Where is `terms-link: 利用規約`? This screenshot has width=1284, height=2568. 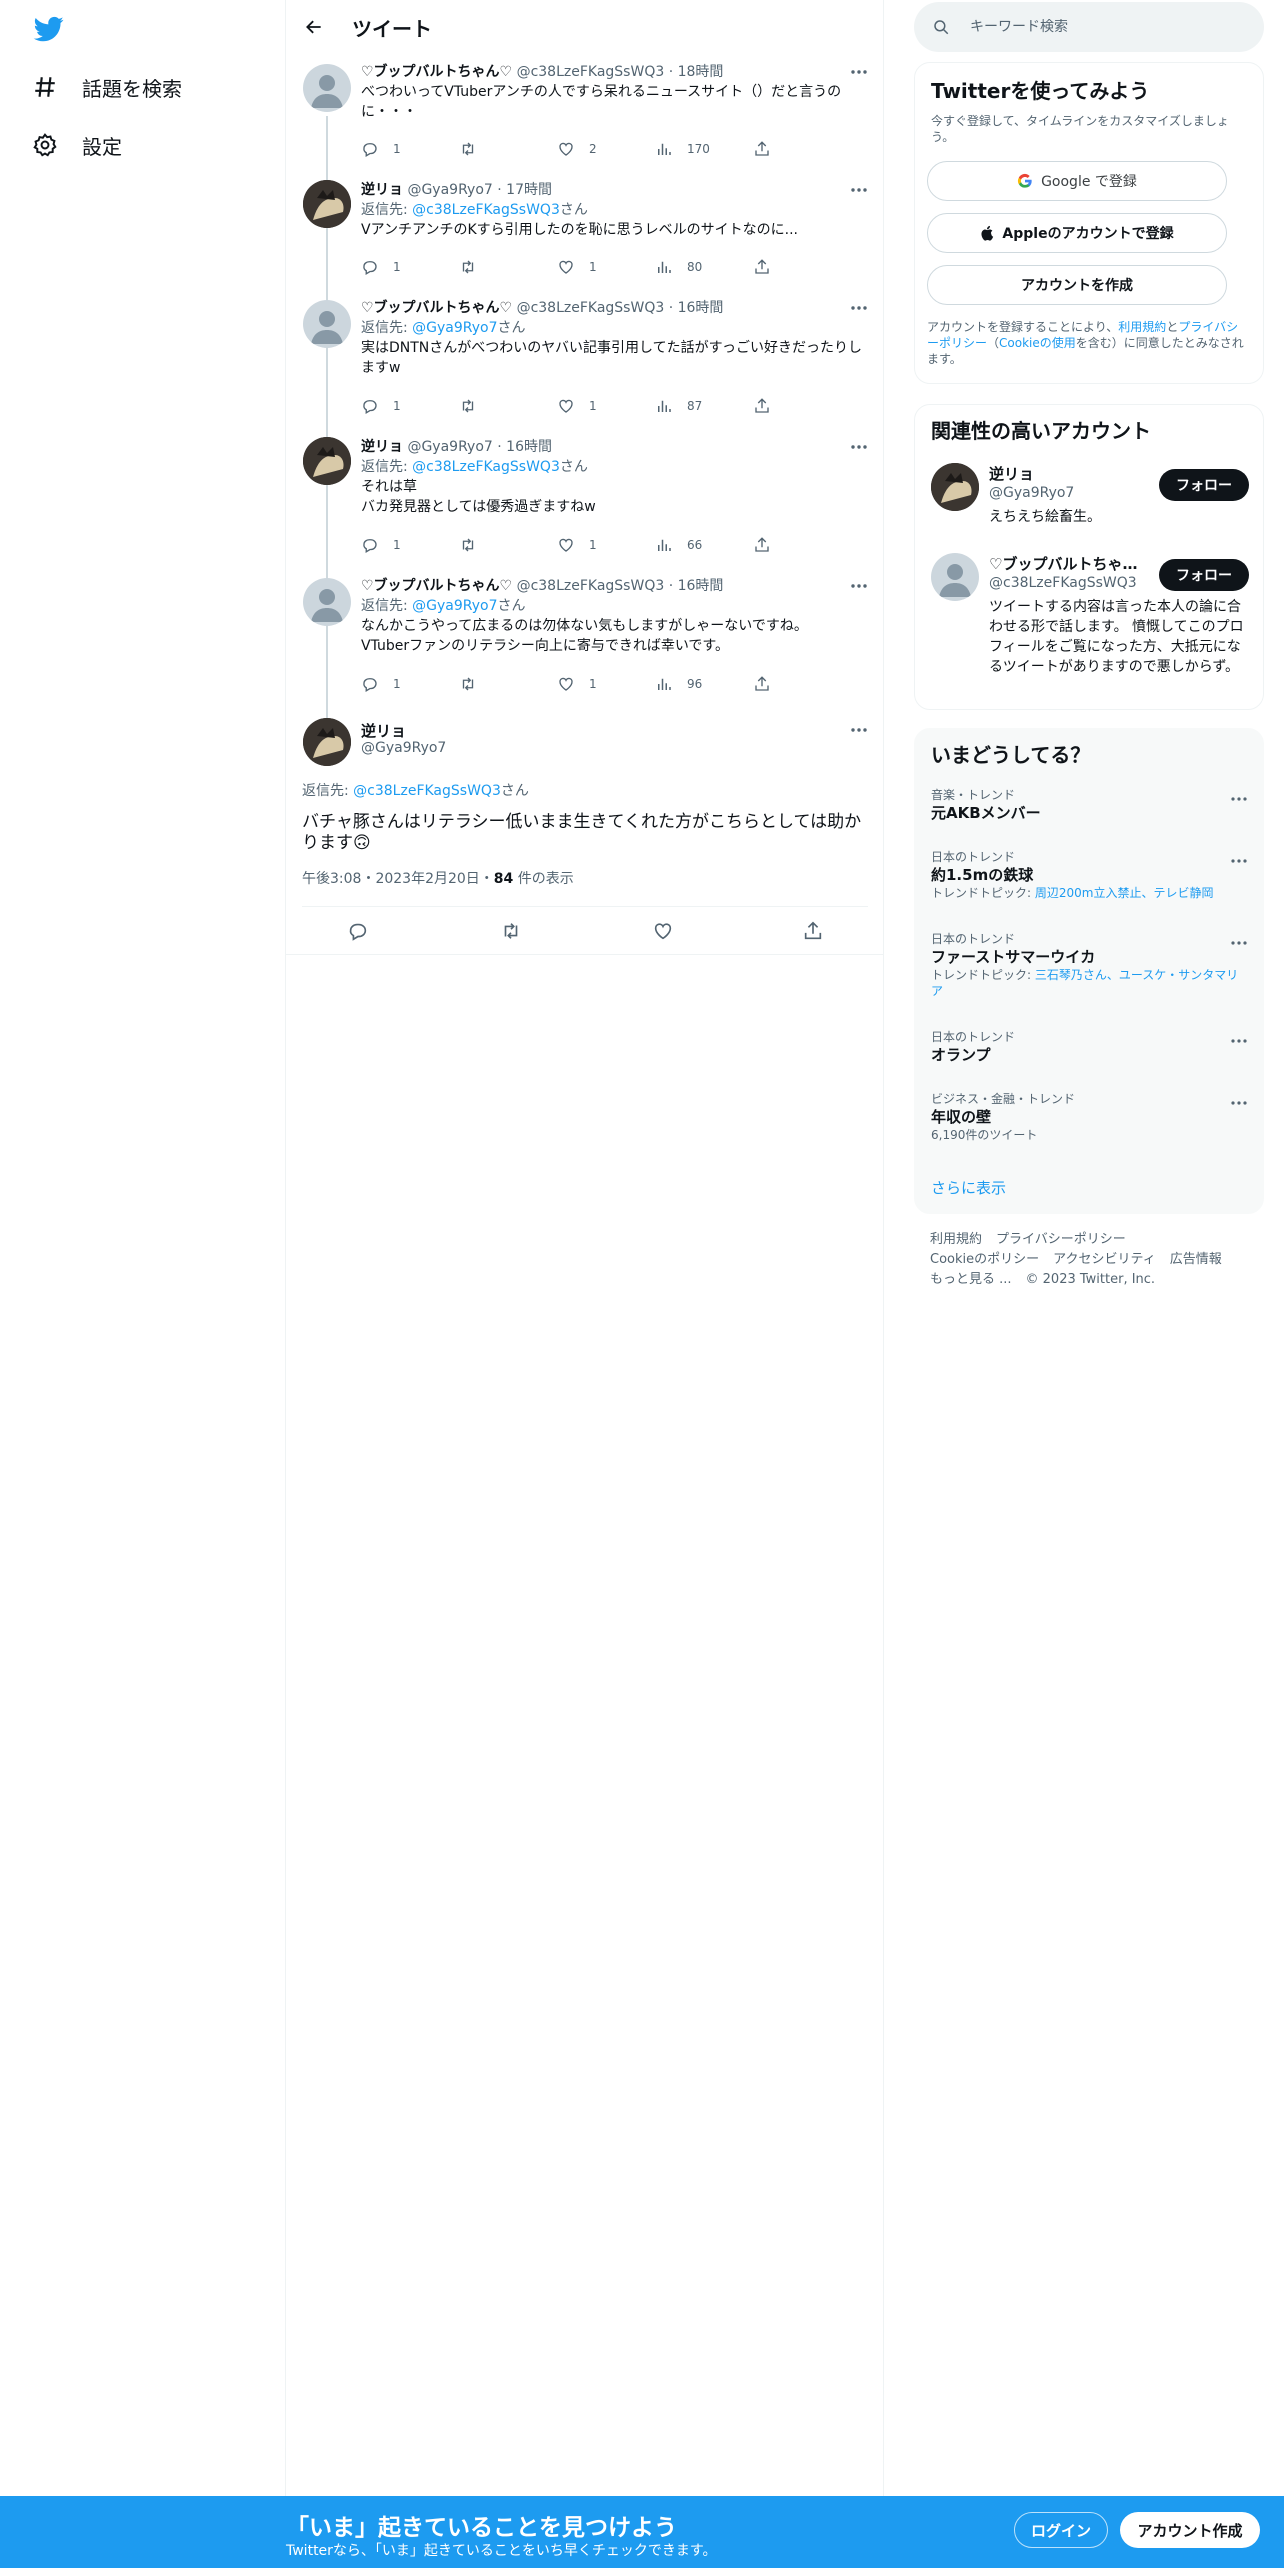 terms-link: 利用規約 is located at coordinates (1142, 327).